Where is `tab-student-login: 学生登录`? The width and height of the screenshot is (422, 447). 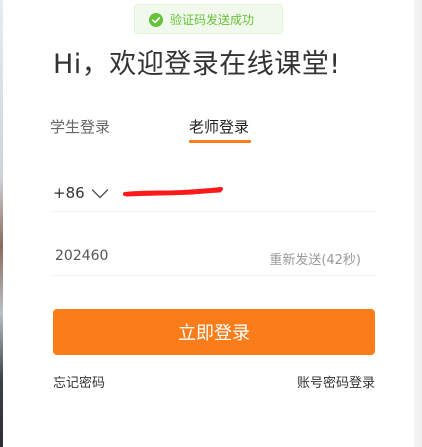
tab-student-login: 学生登录 is located at coordinates (80, 126).